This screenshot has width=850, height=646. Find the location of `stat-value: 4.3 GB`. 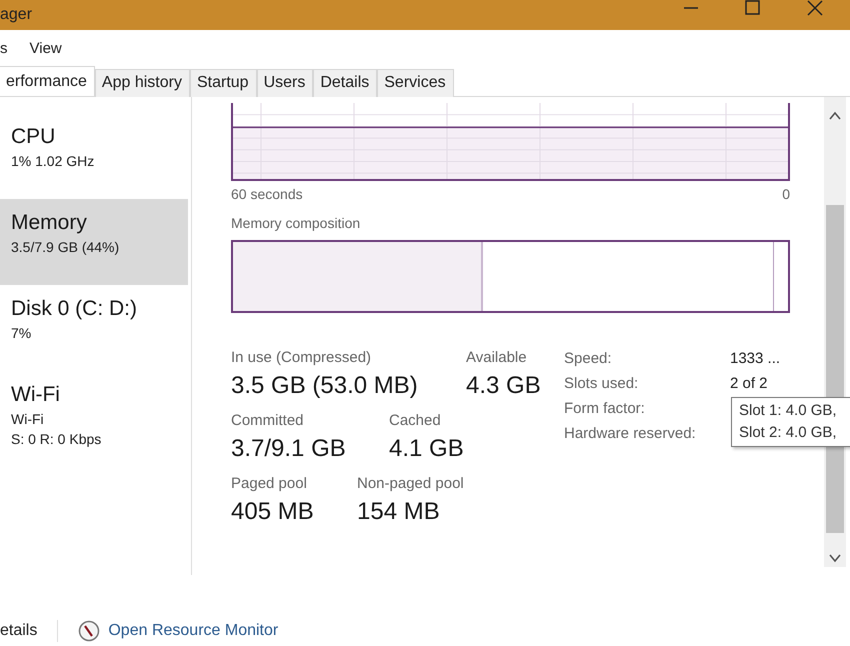

stat-value: 4.3 GB is located at coordinates (503, 386).